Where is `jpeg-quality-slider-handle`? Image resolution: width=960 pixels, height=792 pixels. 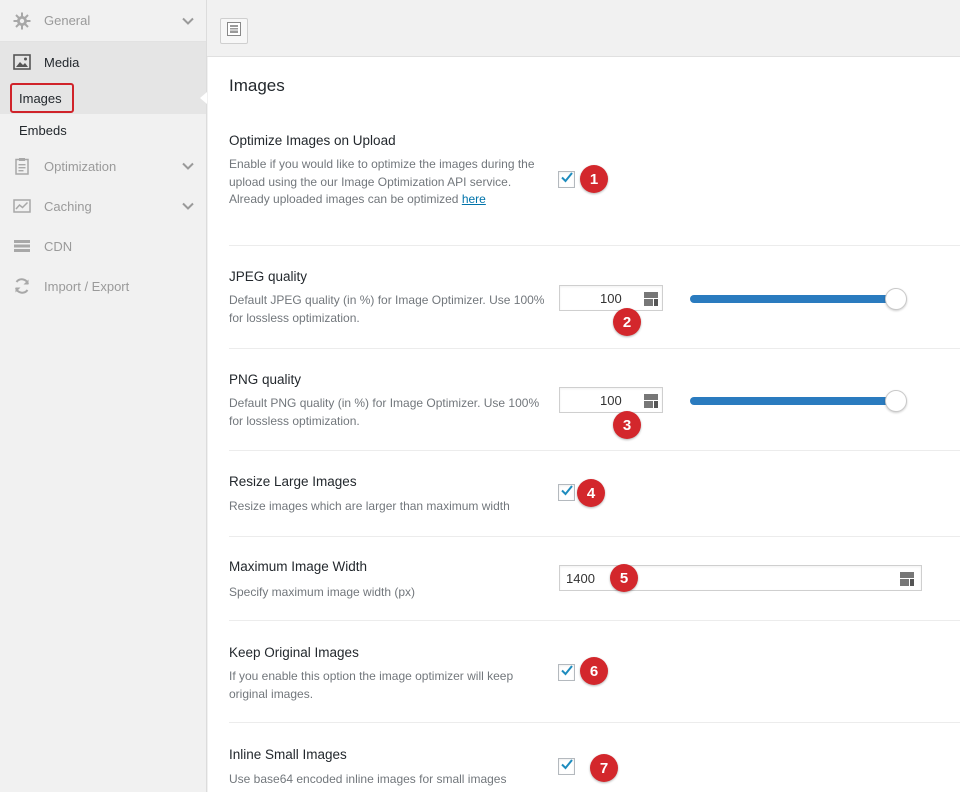
jpeg-quality-slider-handle is located at coordinates (896, 299).